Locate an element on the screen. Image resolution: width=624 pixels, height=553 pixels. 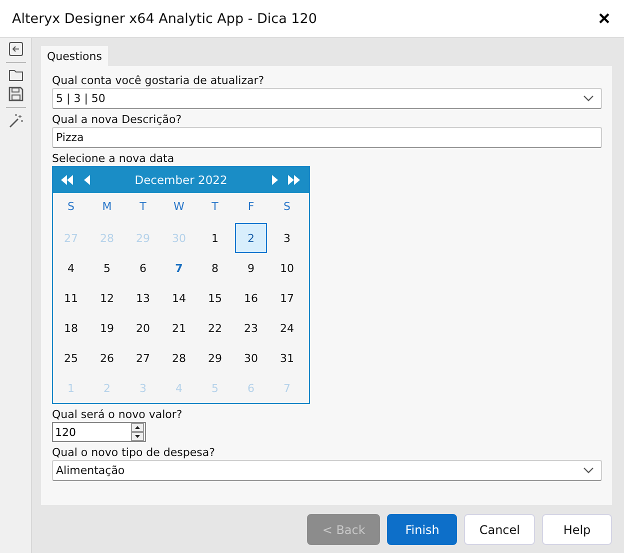
magic-wand-icon is located at coordinates (16, 121).